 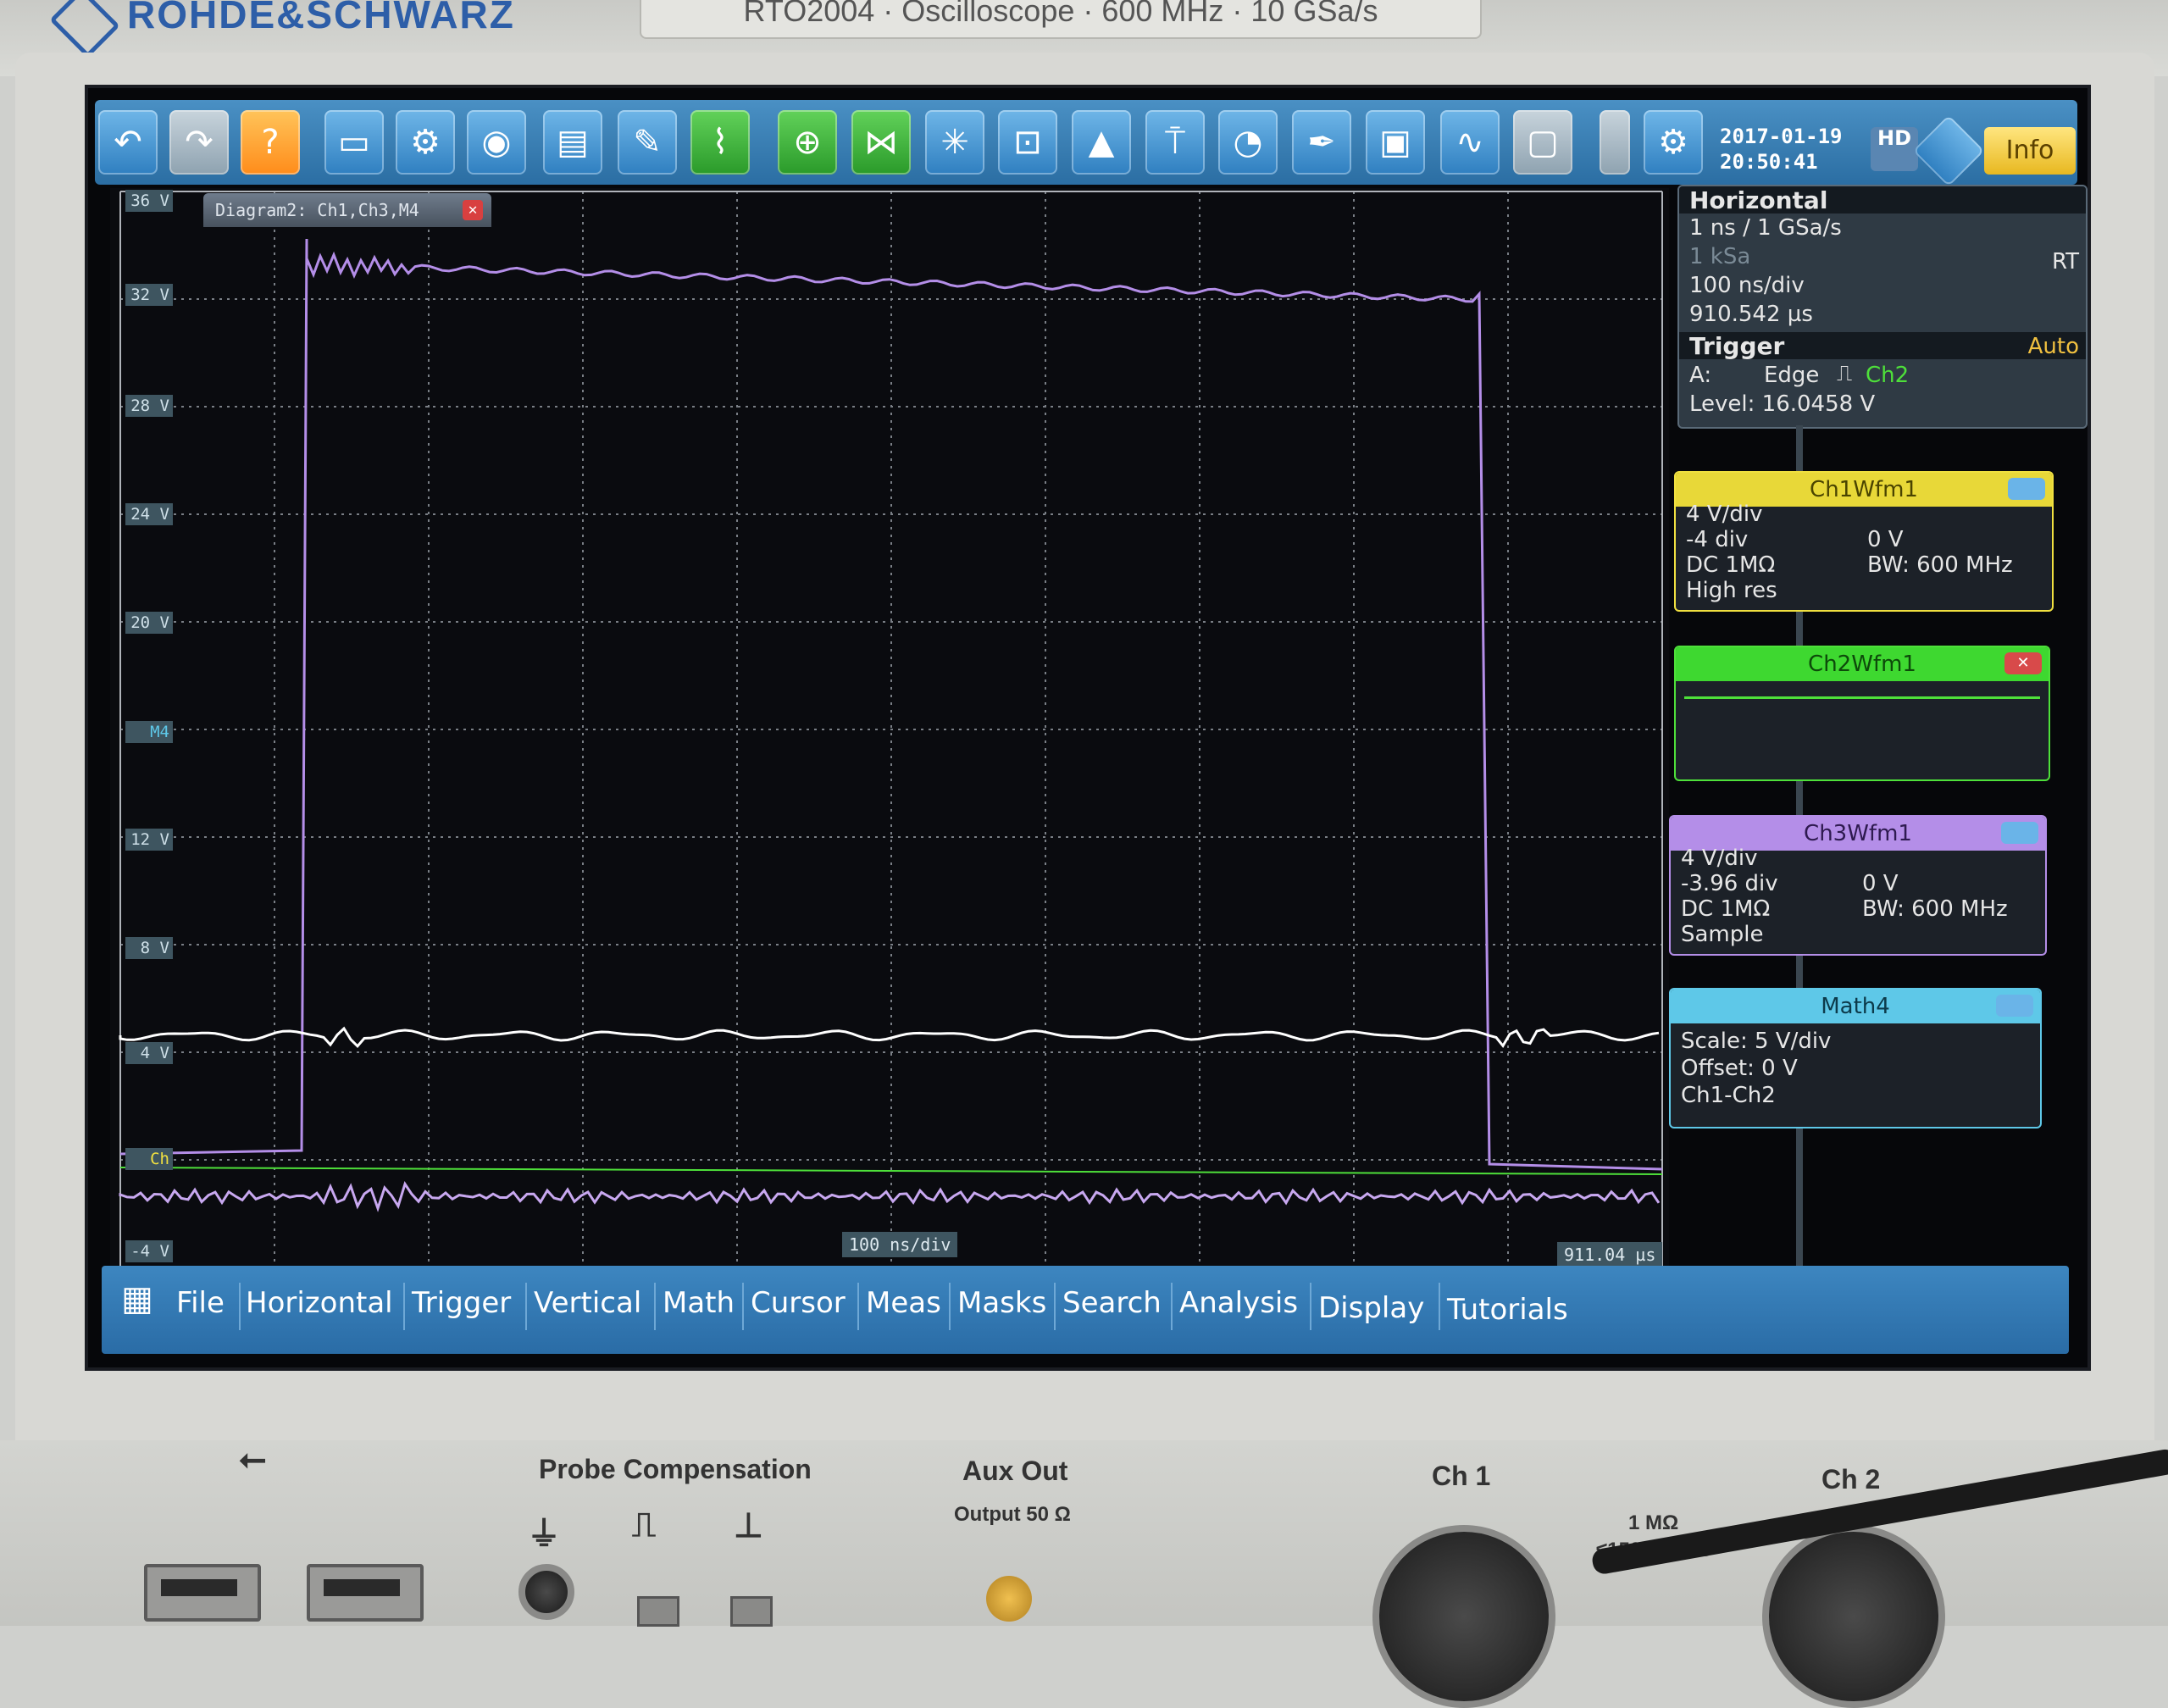 What do you see at coordinates (900, 1244) in the screenshot?
I see `timebase-label: 100 ns/div` at bounding box center [900, 1244].